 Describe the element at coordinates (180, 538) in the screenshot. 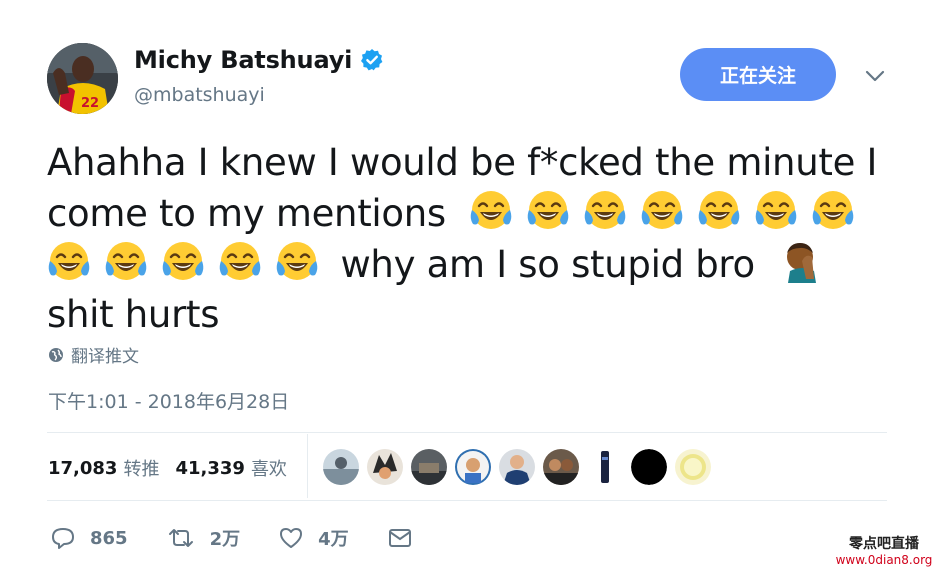

I see `retweet-icon` at that location.